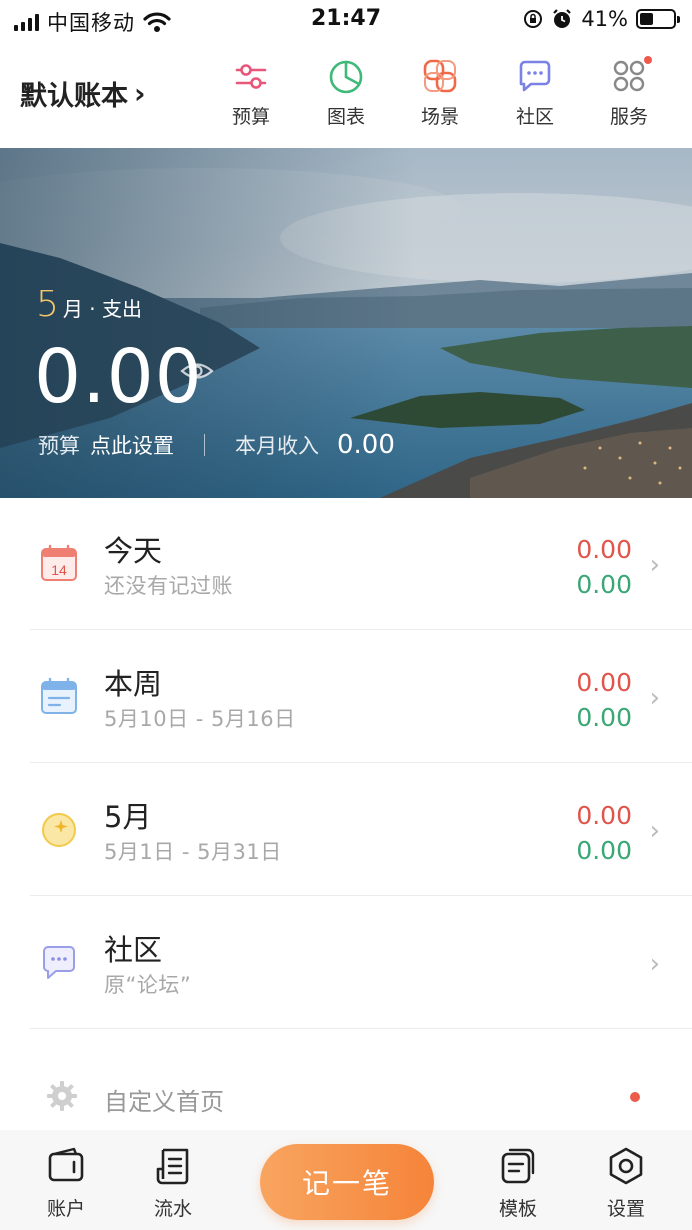 The width and height of the screenshot is (692, 1230). Describe the element at coordinates (193, 852) in the screenshot. I see `row-subtitle: 5月1日 - 5月31日` at that location.